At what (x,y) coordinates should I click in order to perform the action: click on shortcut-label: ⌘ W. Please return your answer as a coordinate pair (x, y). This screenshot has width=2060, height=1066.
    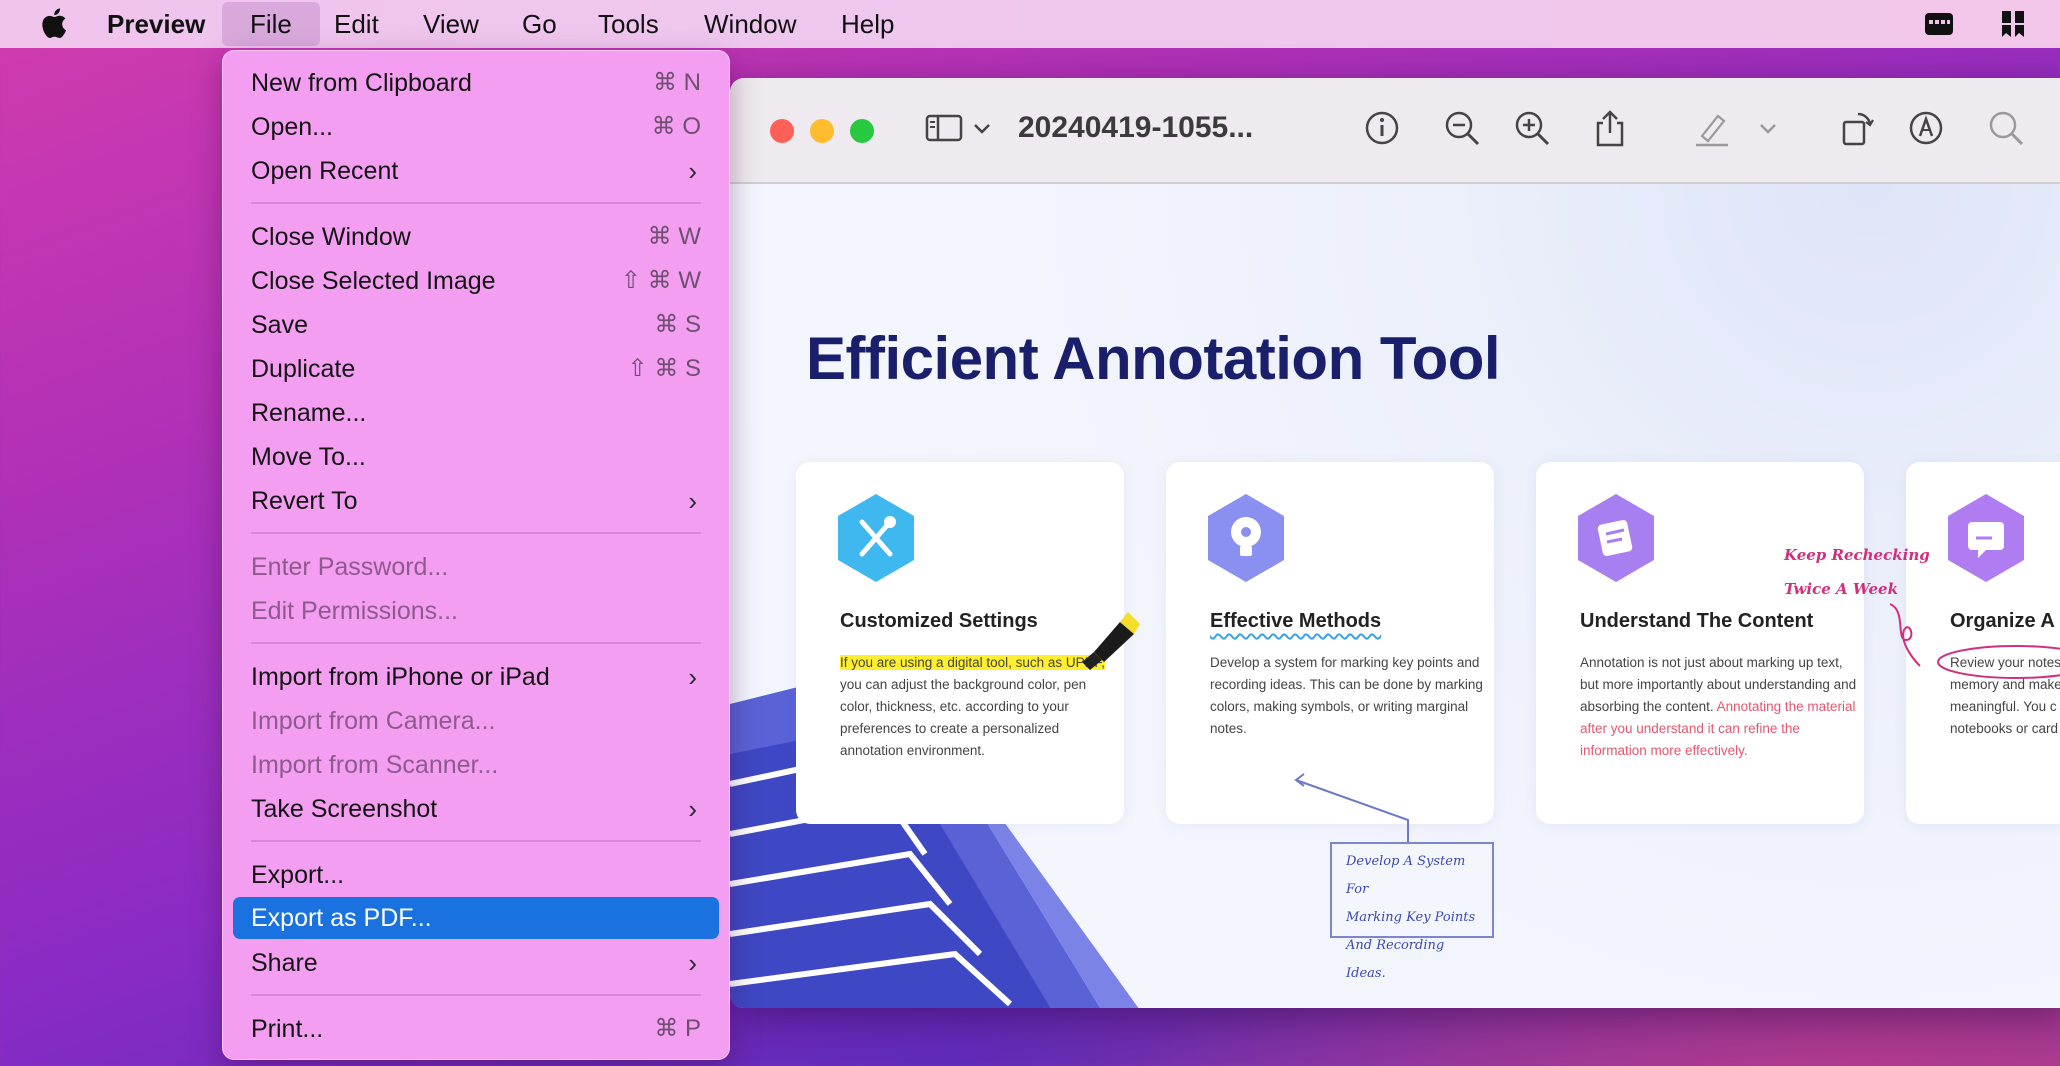
    Looking at the image, I should click on (674, 236).